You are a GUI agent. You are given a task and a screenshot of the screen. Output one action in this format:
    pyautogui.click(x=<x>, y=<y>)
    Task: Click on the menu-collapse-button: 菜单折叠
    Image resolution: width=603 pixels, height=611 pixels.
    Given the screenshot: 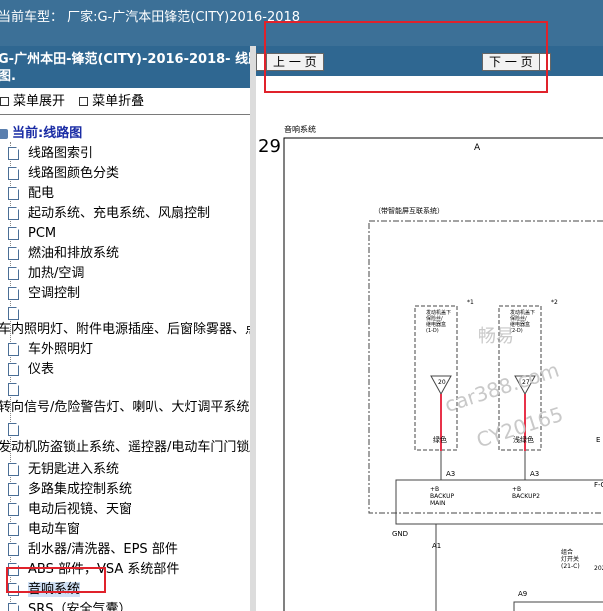 What is the action you would take?
    pyautogui.click(x=111, y=101)
    